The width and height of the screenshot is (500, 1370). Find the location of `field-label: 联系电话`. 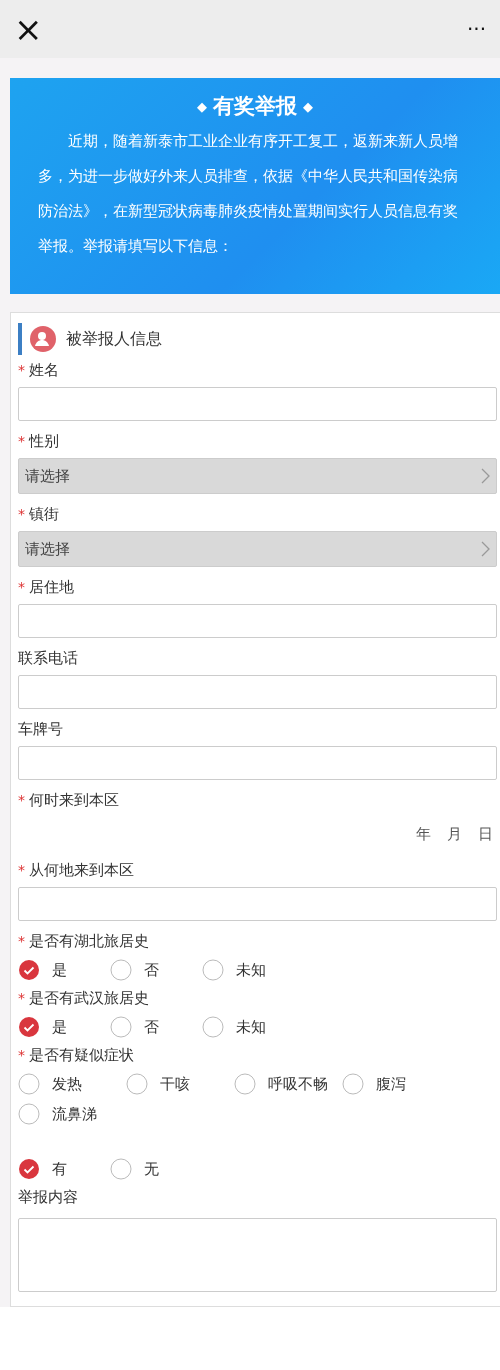

field-label: 联系电话 is located at coordinates (48, 658).